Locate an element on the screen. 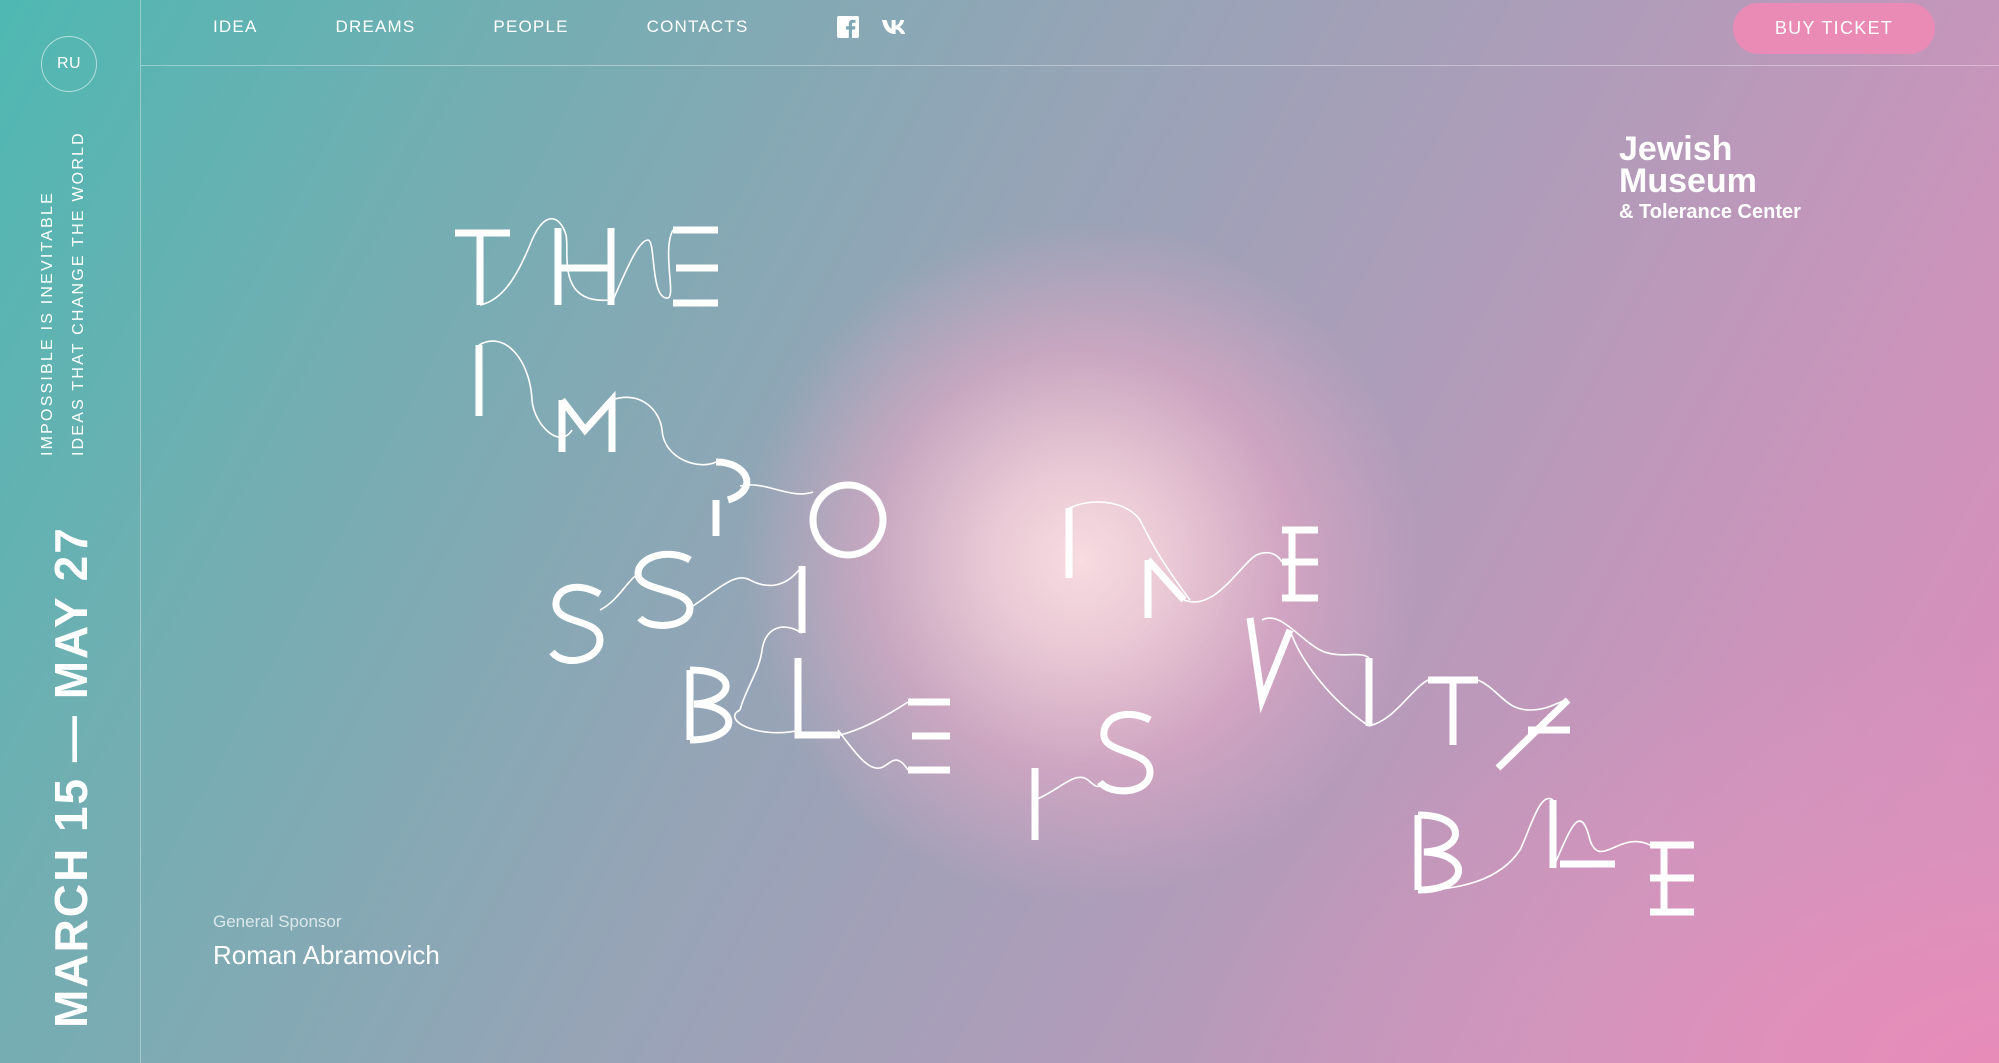 Image resolution: width=1999 pixels, height=1063 pixels. sponsor-name: Roman Abramovich is located at coordinates (326, 955).